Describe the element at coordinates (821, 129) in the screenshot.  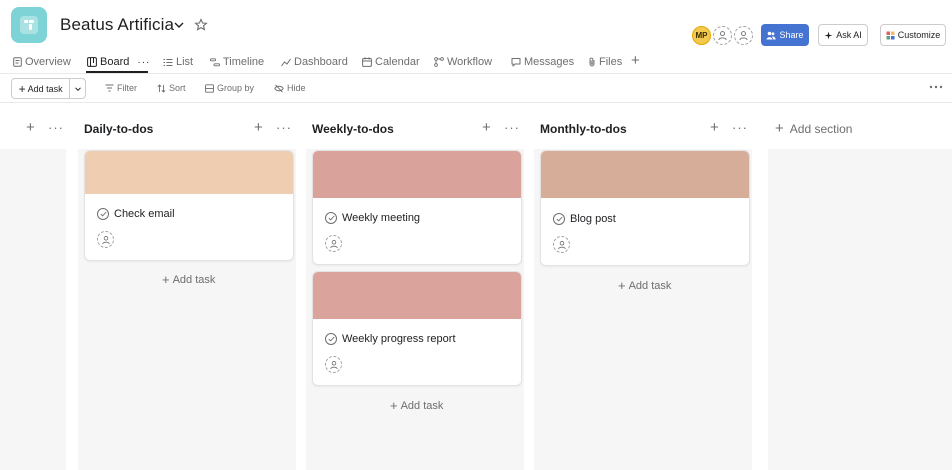
I see `add-section-label: Add section` at that location.